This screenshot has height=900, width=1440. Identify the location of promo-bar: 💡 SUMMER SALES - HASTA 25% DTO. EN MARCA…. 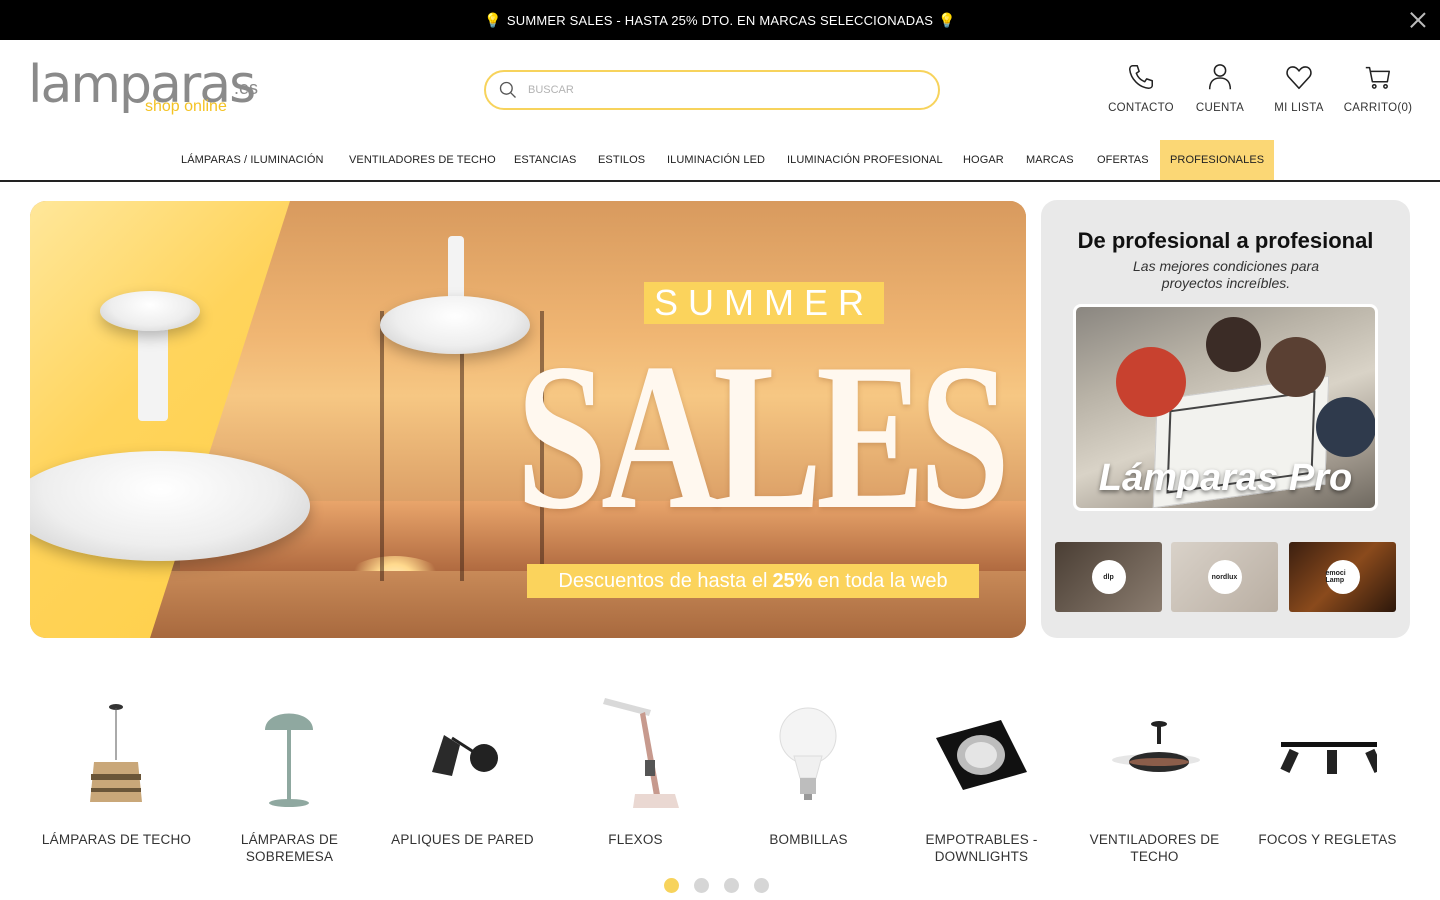
(720, 20).